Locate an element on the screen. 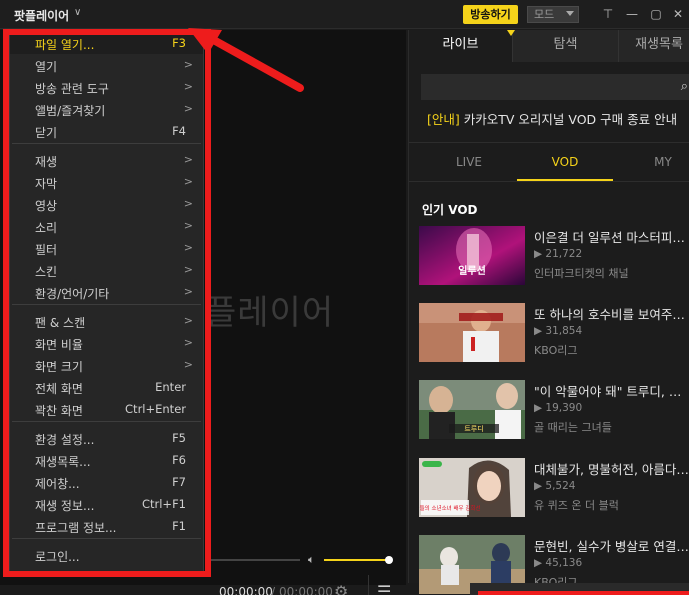  vod-item: 일루션 이은결 더 일루션 마스터피… ▶ 21,722 인터파크티켓의 채널 is located at coordinates (554, 256).